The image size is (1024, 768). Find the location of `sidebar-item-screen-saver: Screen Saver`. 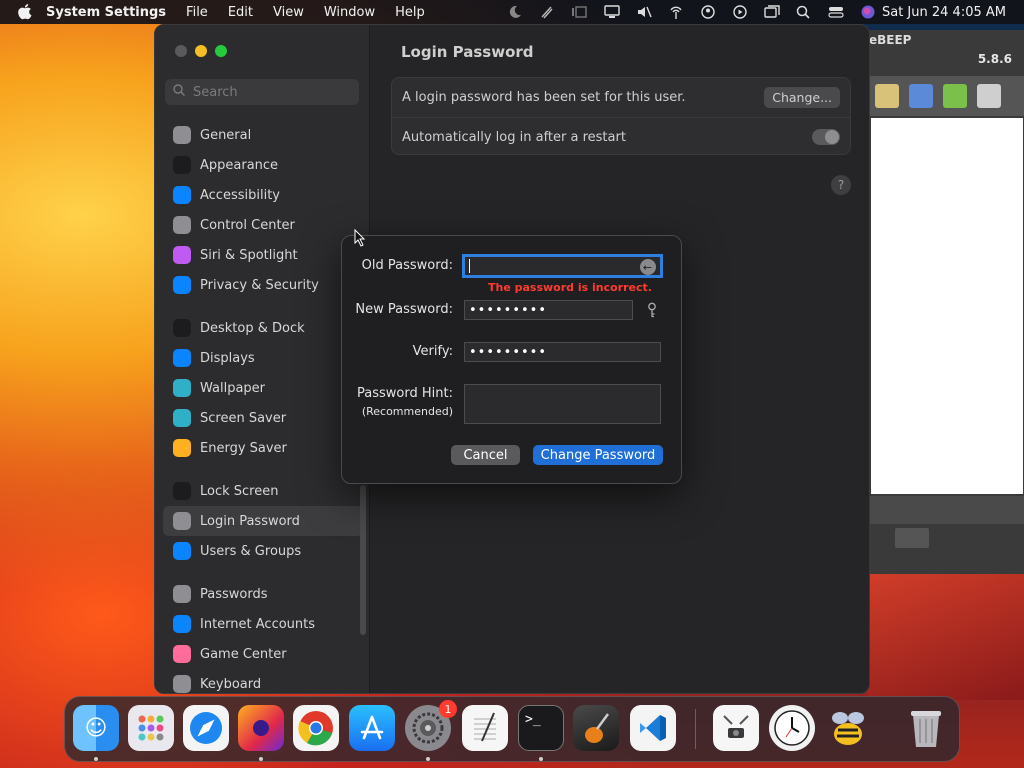

sidebar-item-screen-saver: Screen Saver is located at coordinates (263, 418).